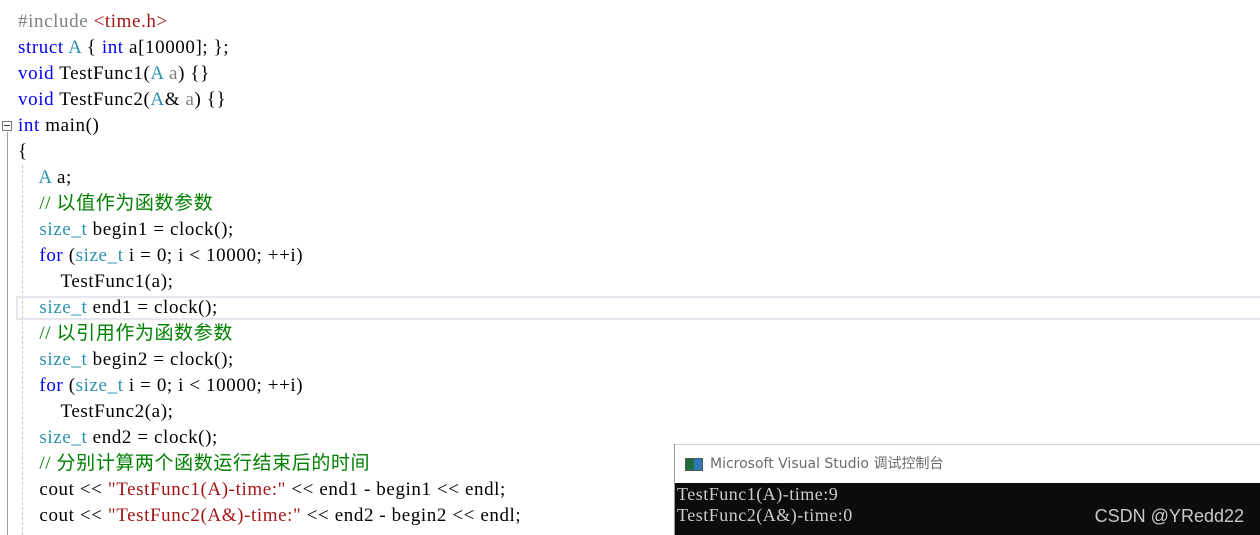 The image size is (1260, 535). Describe the element at coordinates (7, 126) in the screenshot. I see `collapse-icon` at that location.